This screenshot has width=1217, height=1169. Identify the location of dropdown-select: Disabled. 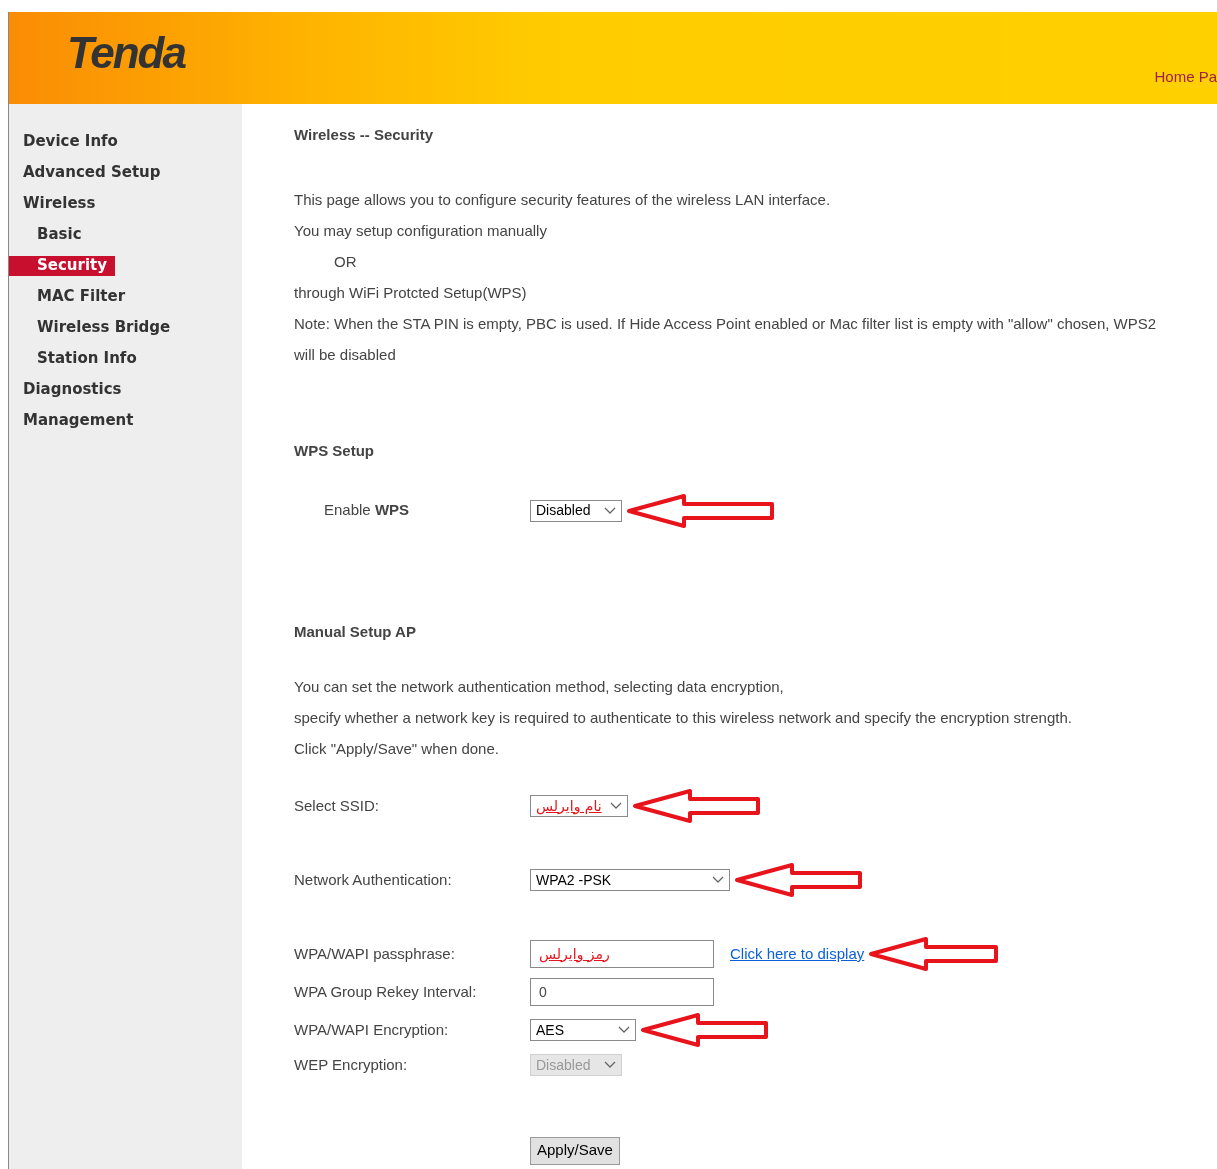
(576, 510).